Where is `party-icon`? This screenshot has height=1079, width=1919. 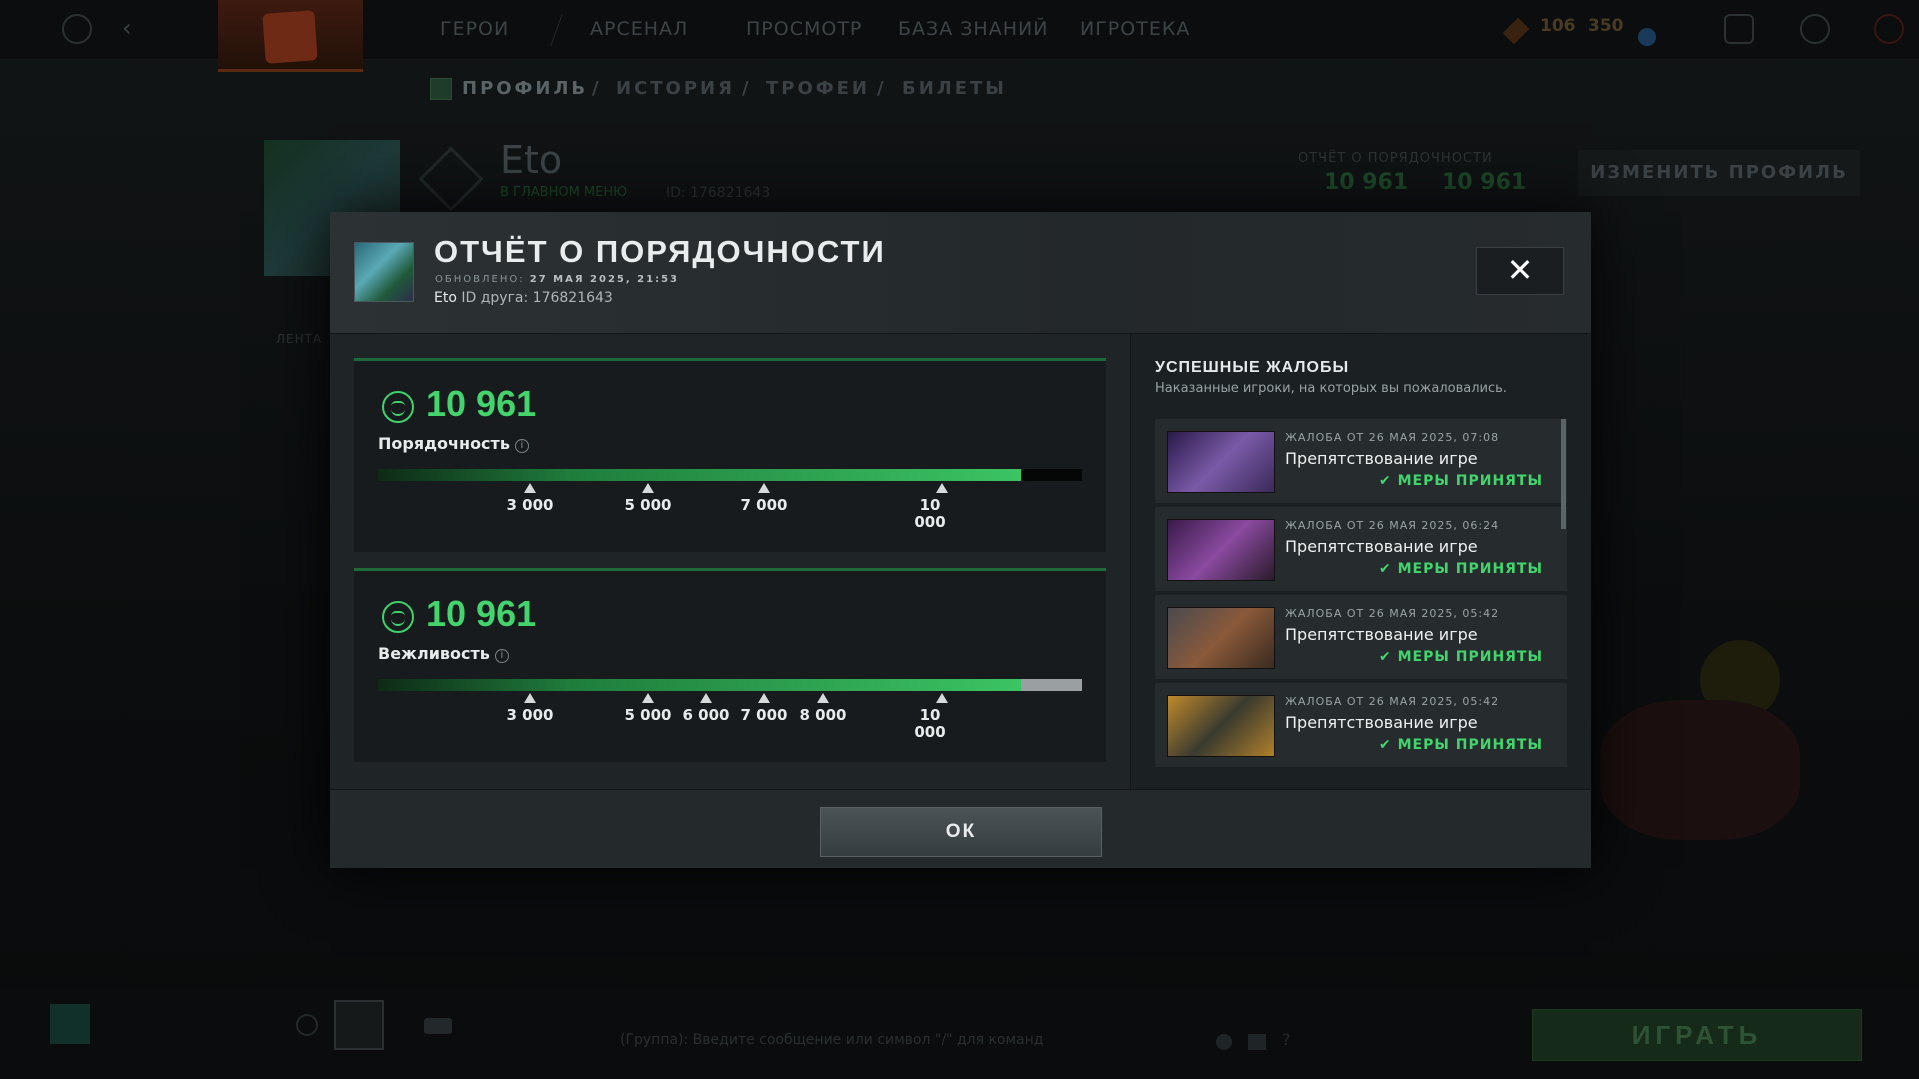 party-icon is located at coordinates (438, 1026).